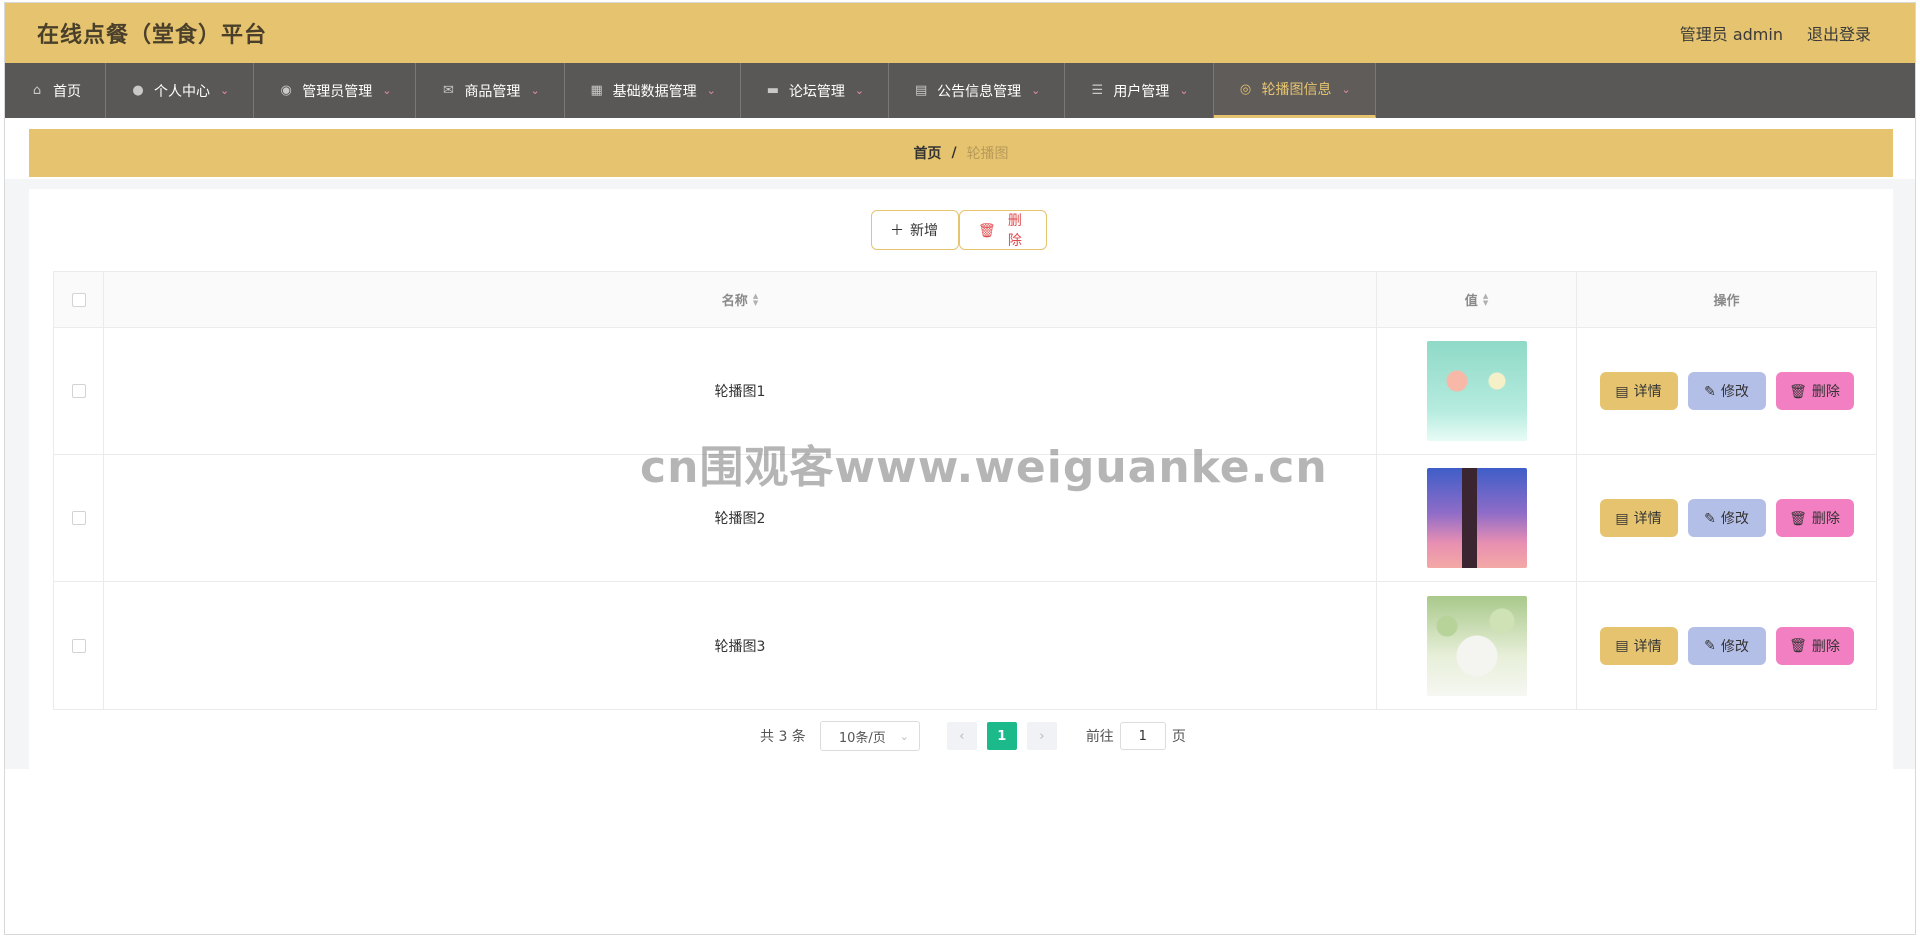  What do you see at coordinates (1097, 90) in the screenshot?
I see `sliders-icon: ☰` at bounding box center [1097, 90].